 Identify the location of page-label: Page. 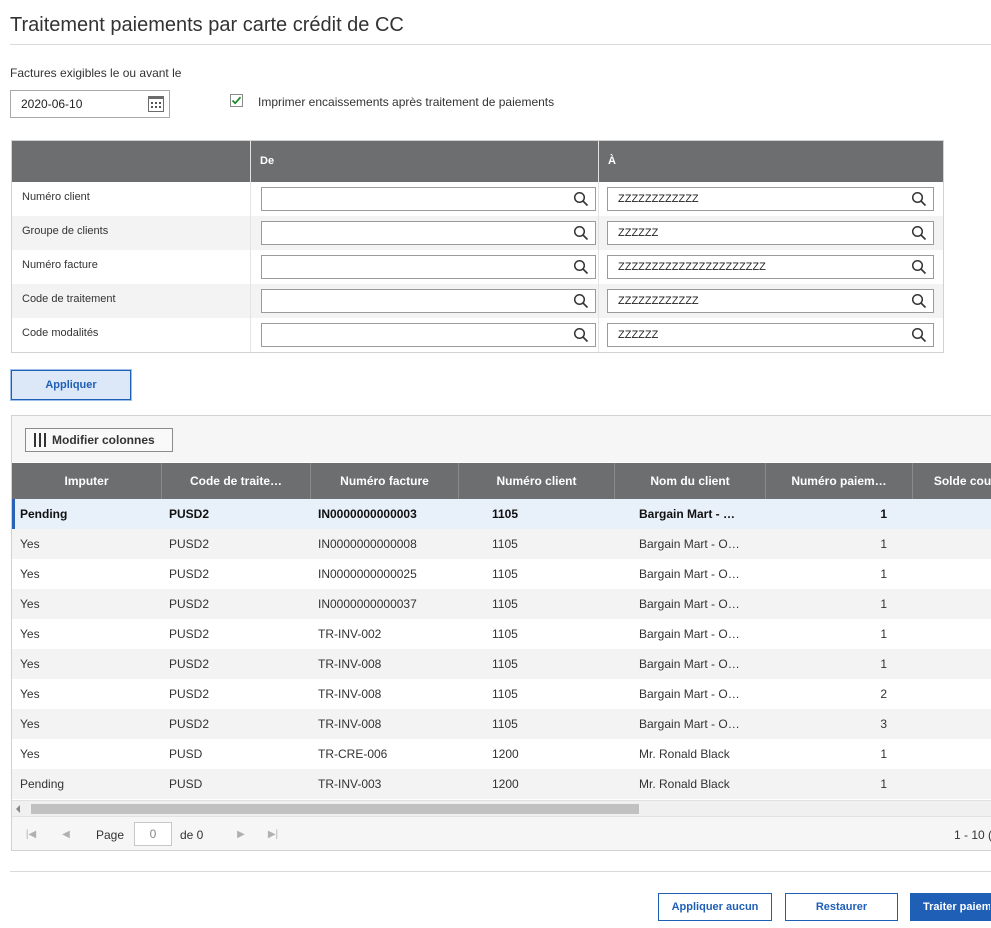
(110, 835).